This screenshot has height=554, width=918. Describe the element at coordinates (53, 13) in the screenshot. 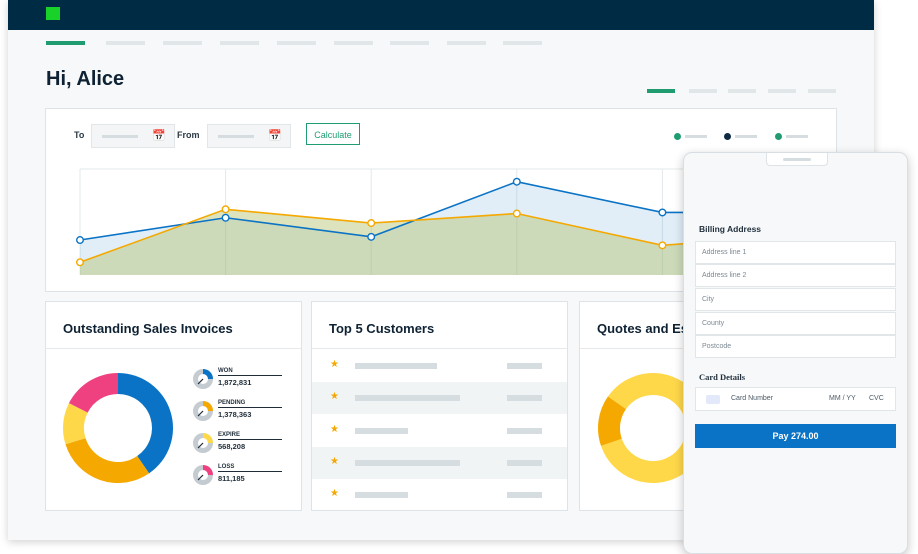

I see `logo-icon` at that location.